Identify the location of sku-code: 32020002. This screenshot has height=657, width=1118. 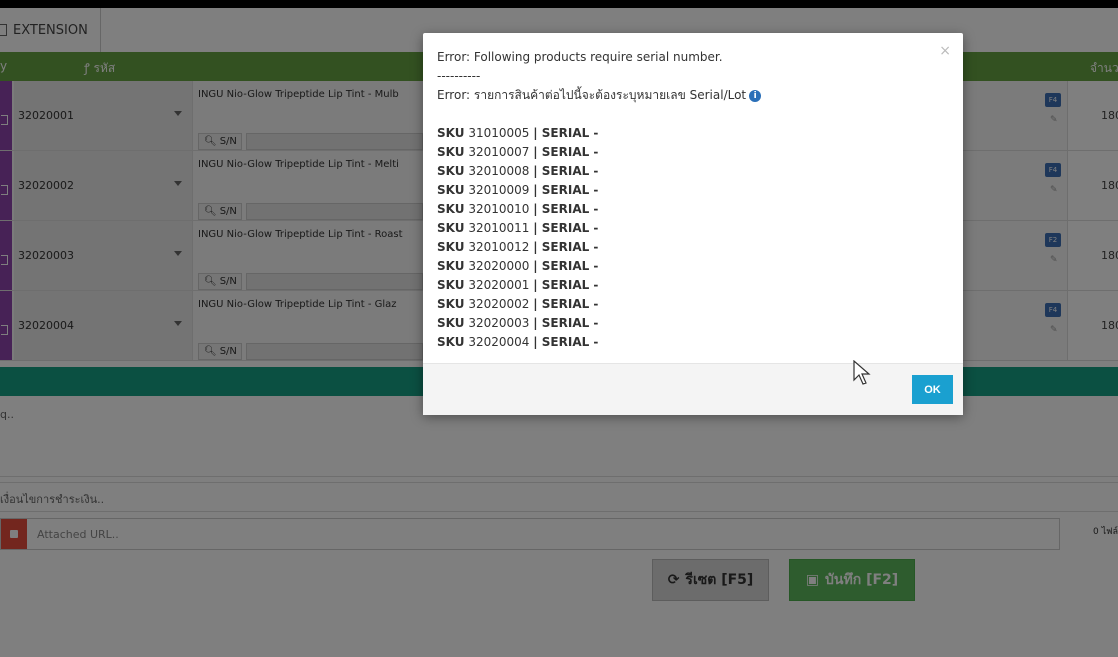
(499, 304).